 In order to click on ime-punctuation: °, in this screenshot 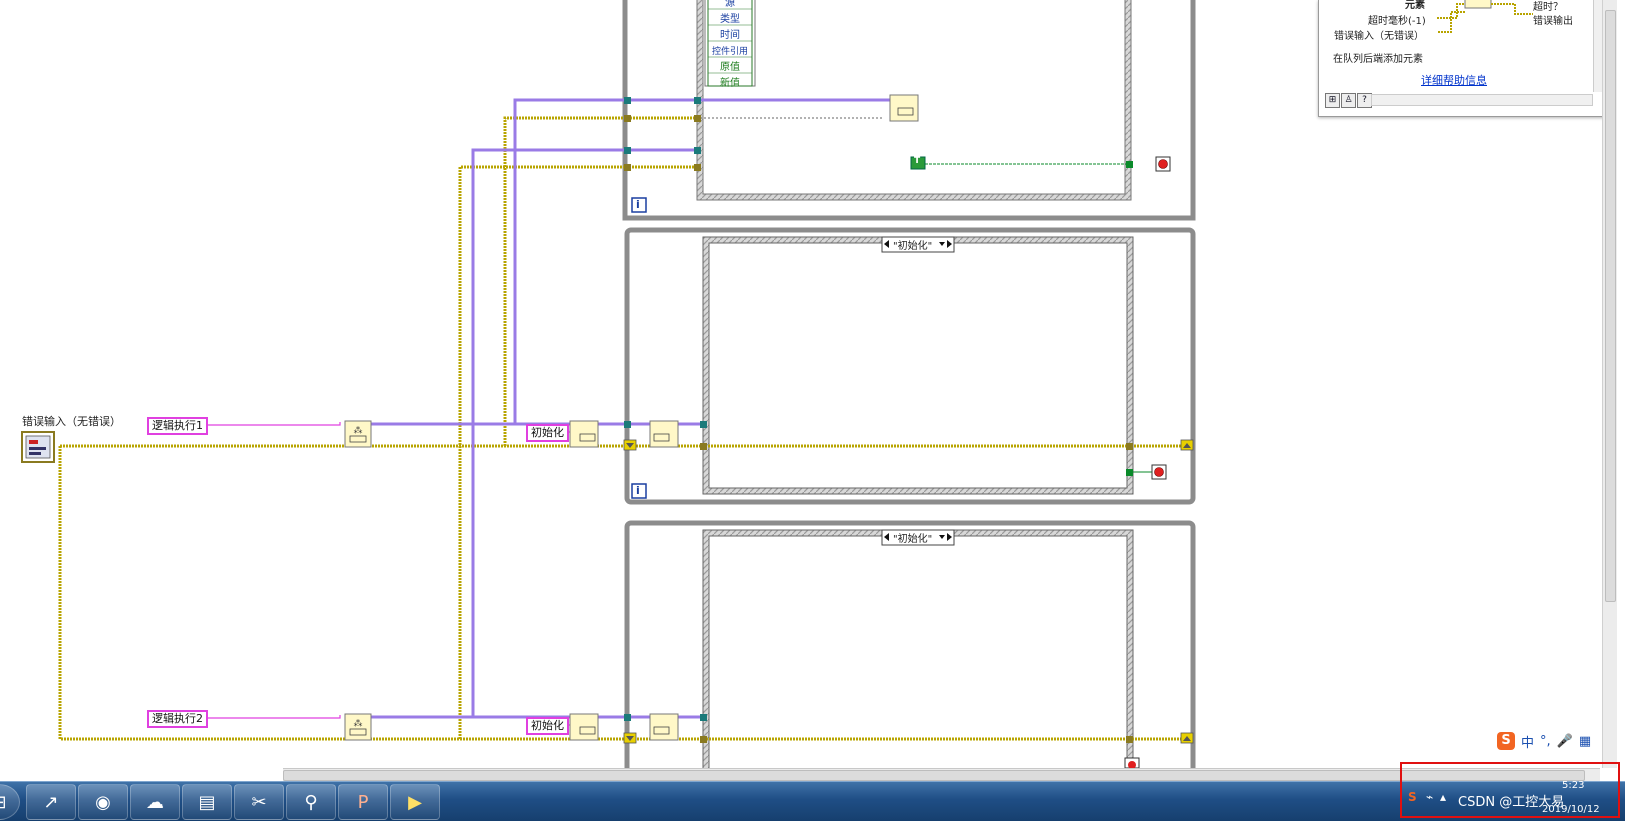, I will do `click(1545, 741)`.